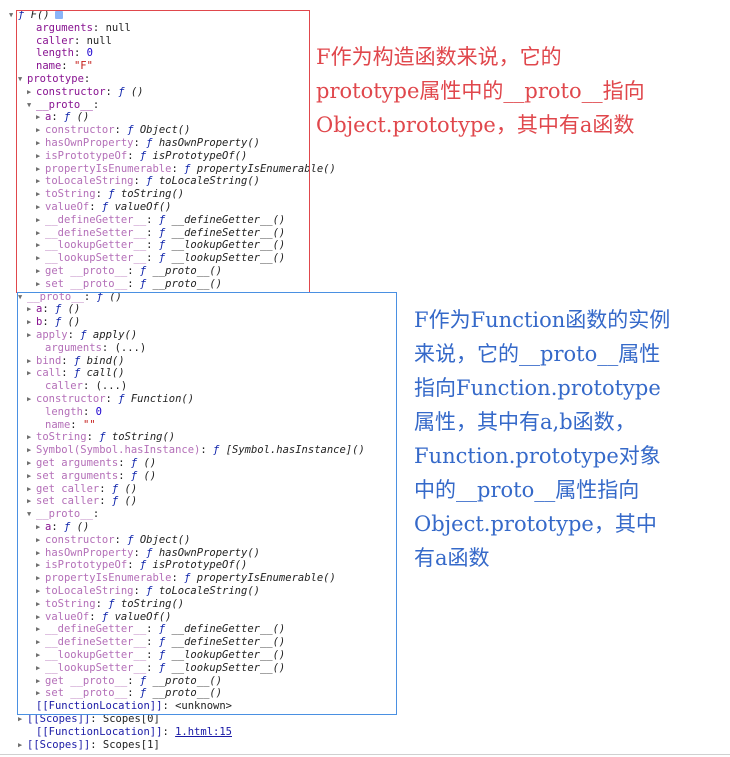 Image resolution: width=730 pixels, height=757 pixels. What do you see at coordinates (91, 463) in the screenshot?
I see `tree-row: ▶ get arguments: ƒ ()` at bounding box center [91, 463].